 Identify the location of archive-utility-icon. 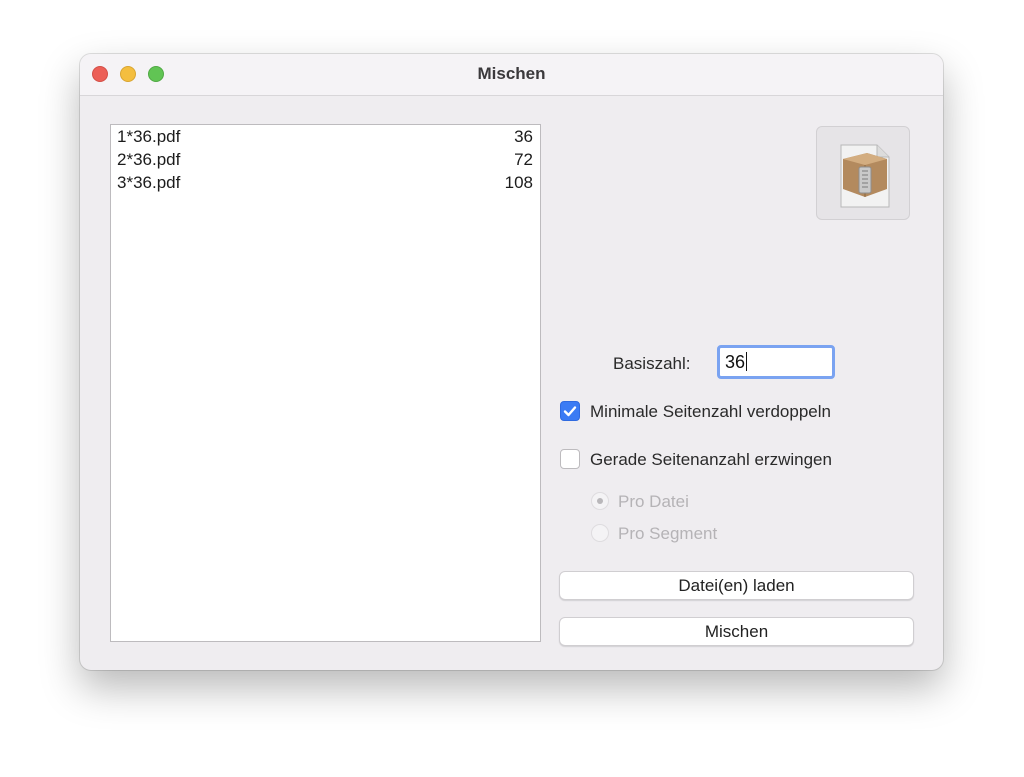
(865, 176).